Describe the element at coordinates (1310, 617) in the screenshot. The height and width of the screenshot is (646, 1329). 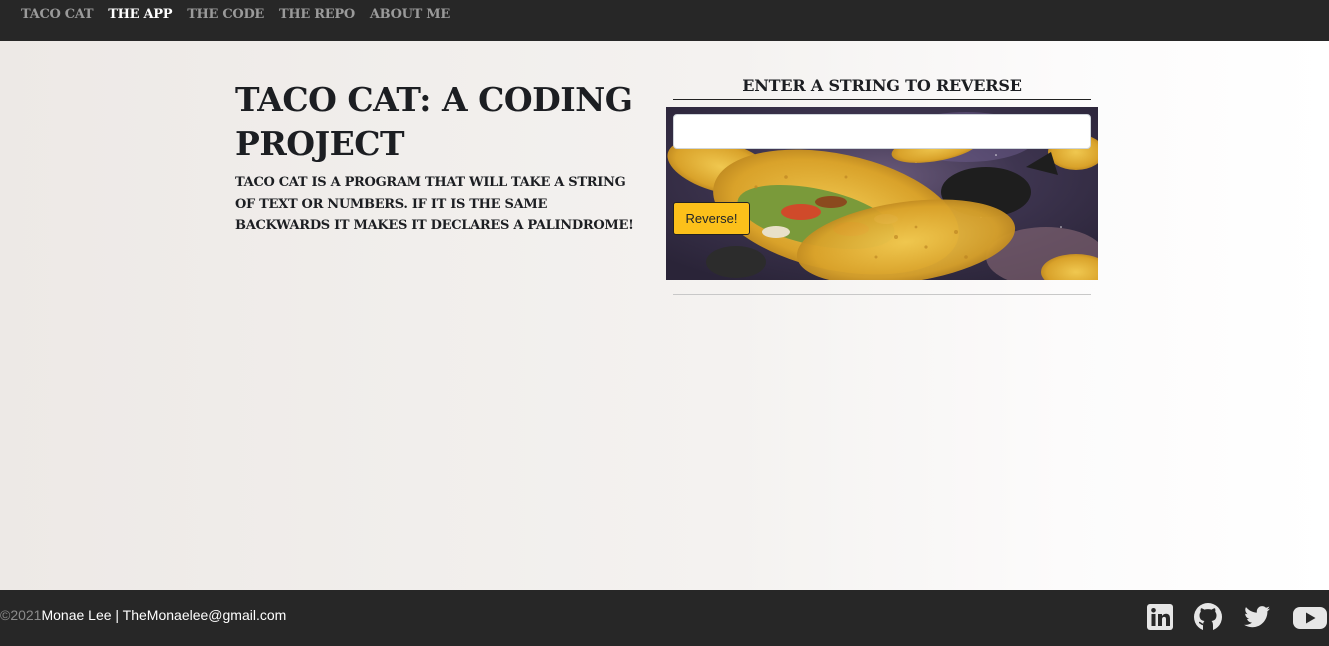
I see `youtube-icon` at that location.